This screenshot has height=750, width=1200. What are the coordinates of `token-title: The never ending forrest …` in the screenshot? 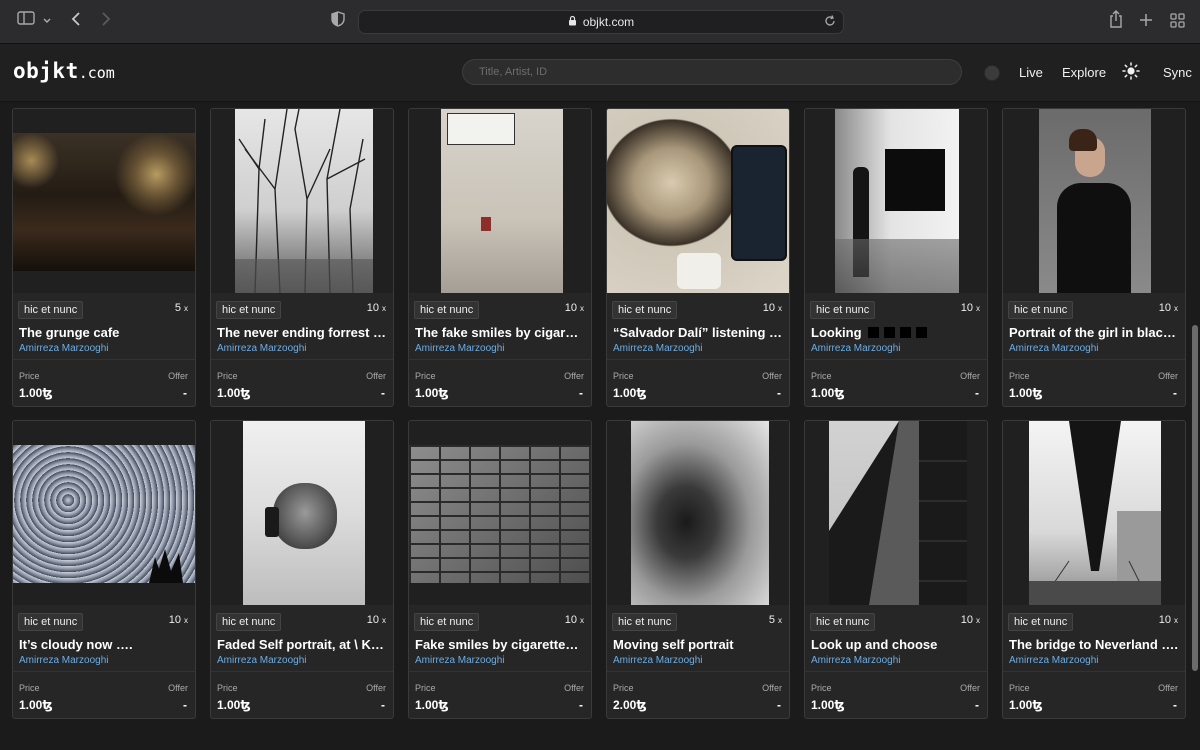 It's located at (302, 332).